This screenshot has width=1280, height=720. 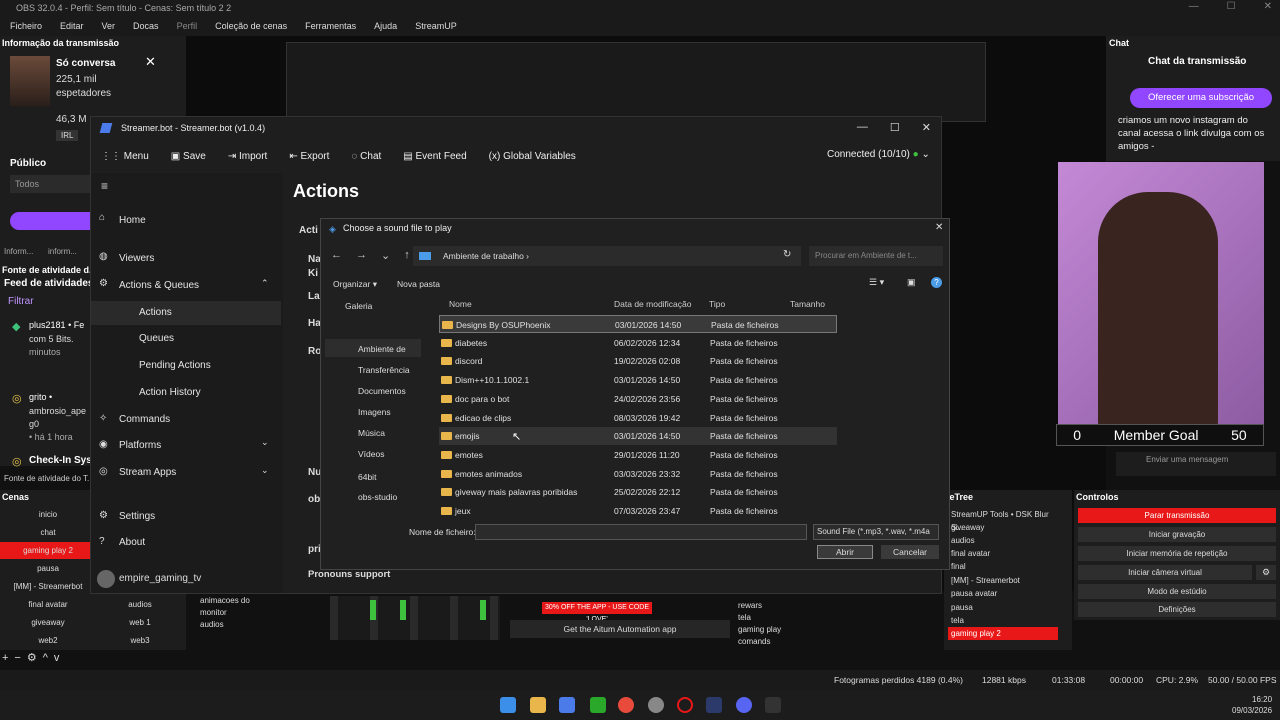 I want to click on connection-status: Connected (10/10) ● ⌄, so click(x=878, y=154).